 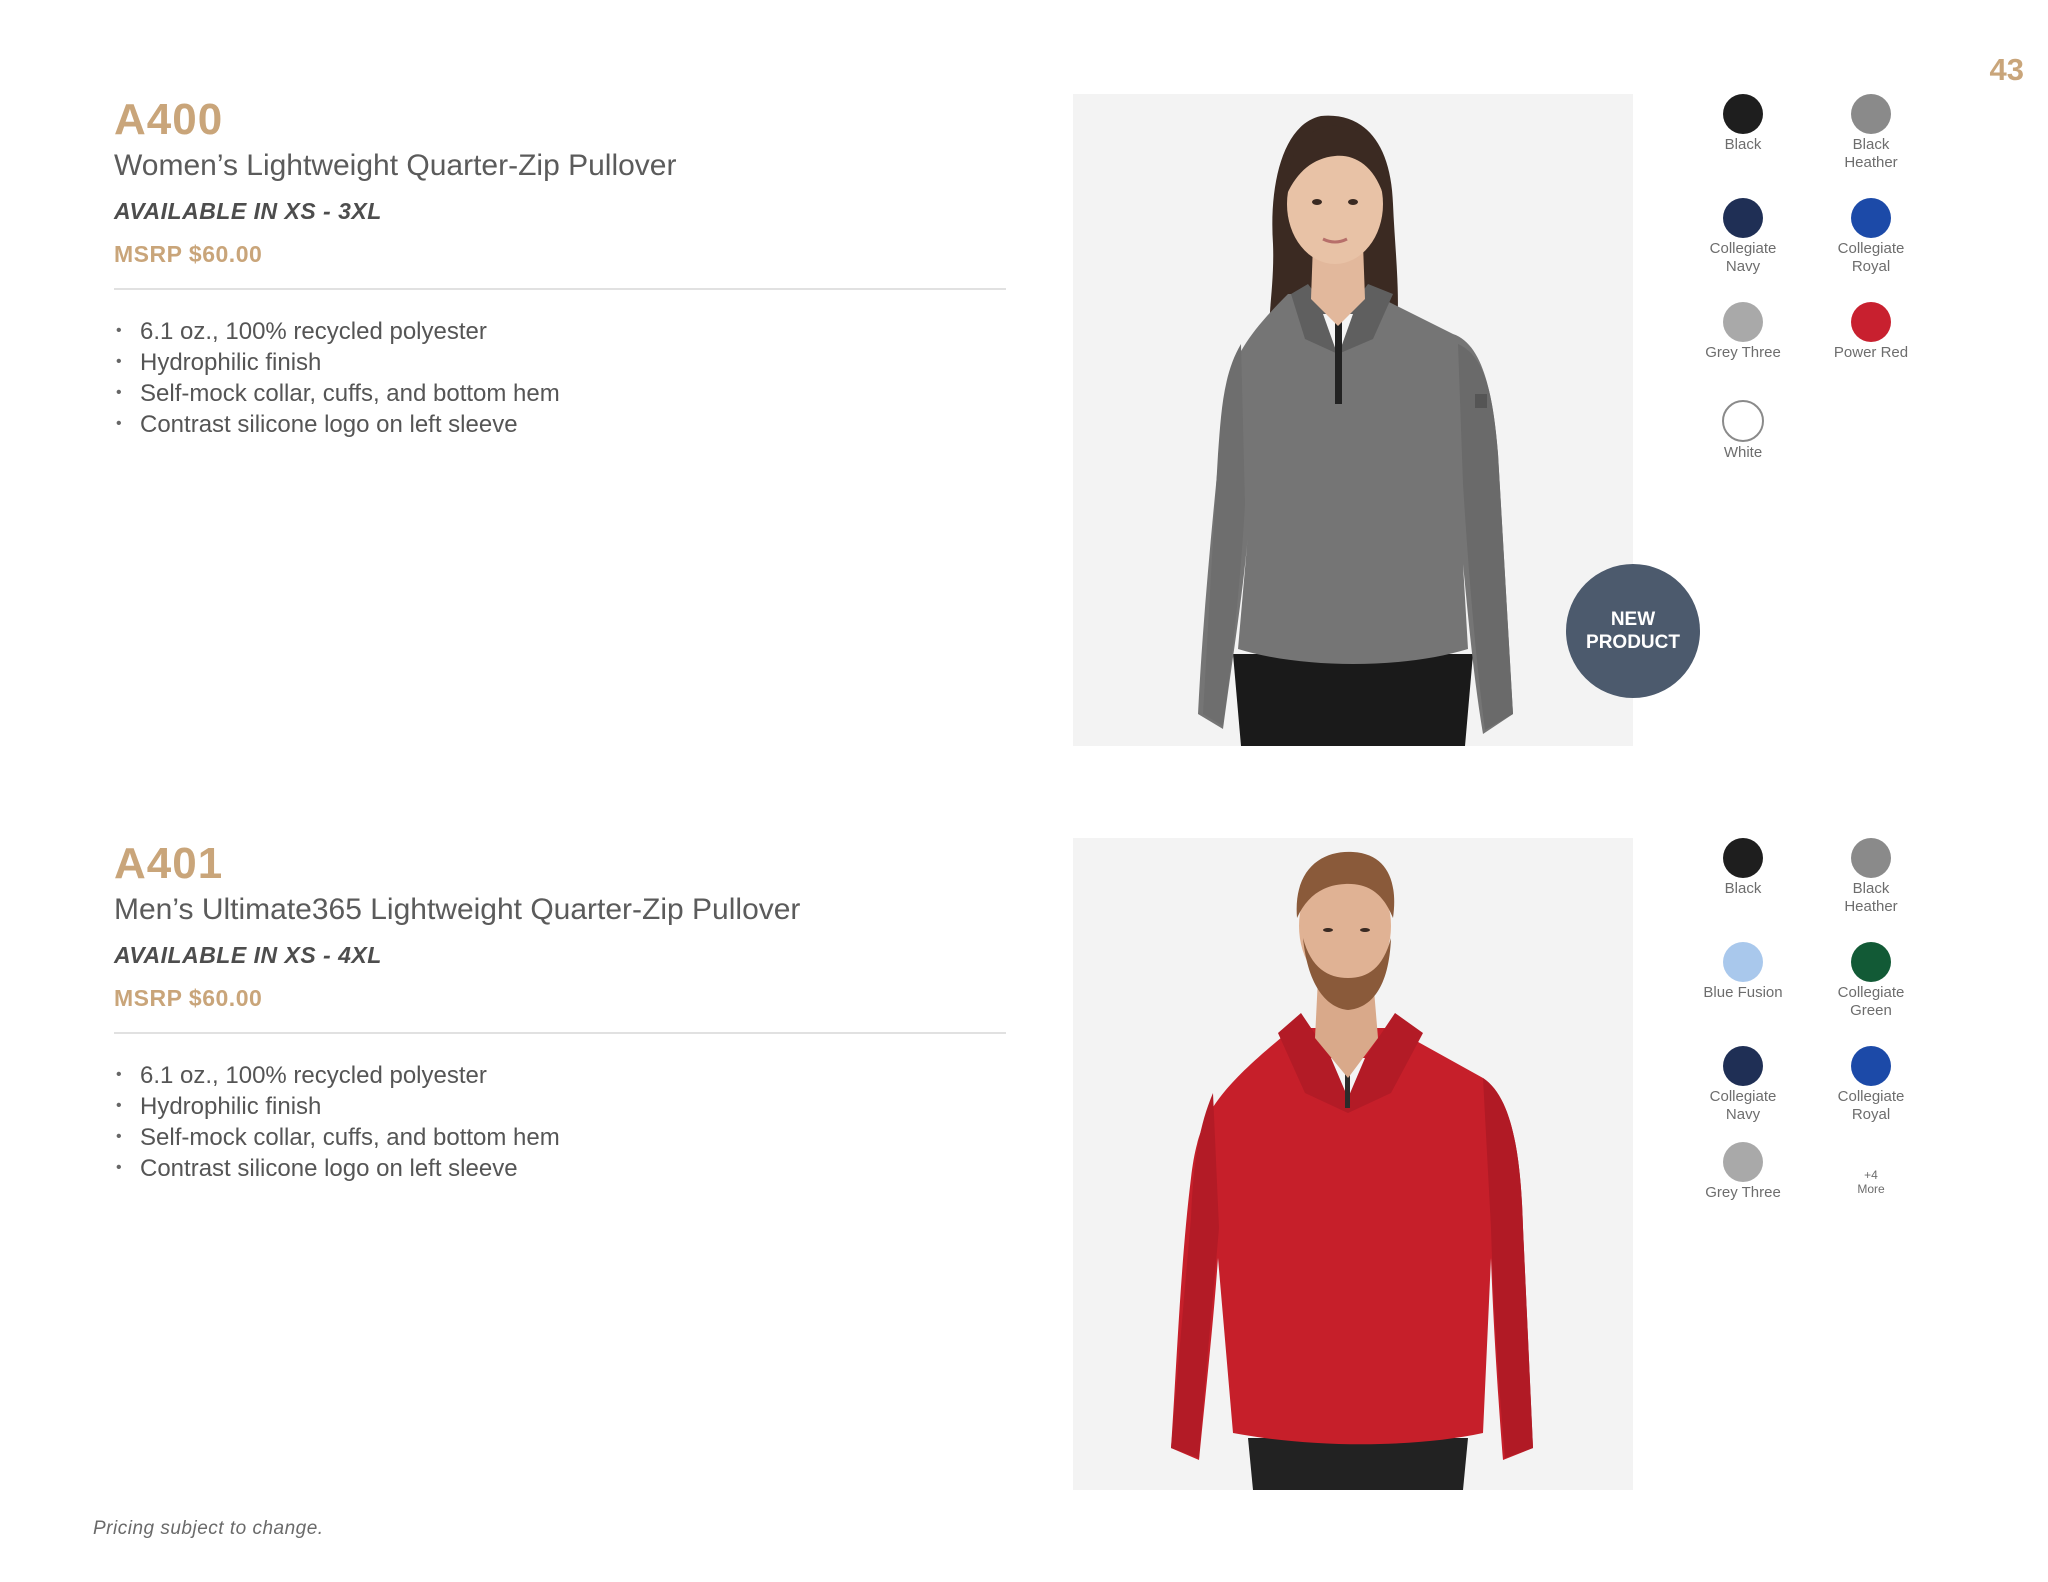 What do you see at coordinates (1743, 992) in the screenshot?
I see `swatch-label: Blue Fusion` at bounding box center [1743, 992].